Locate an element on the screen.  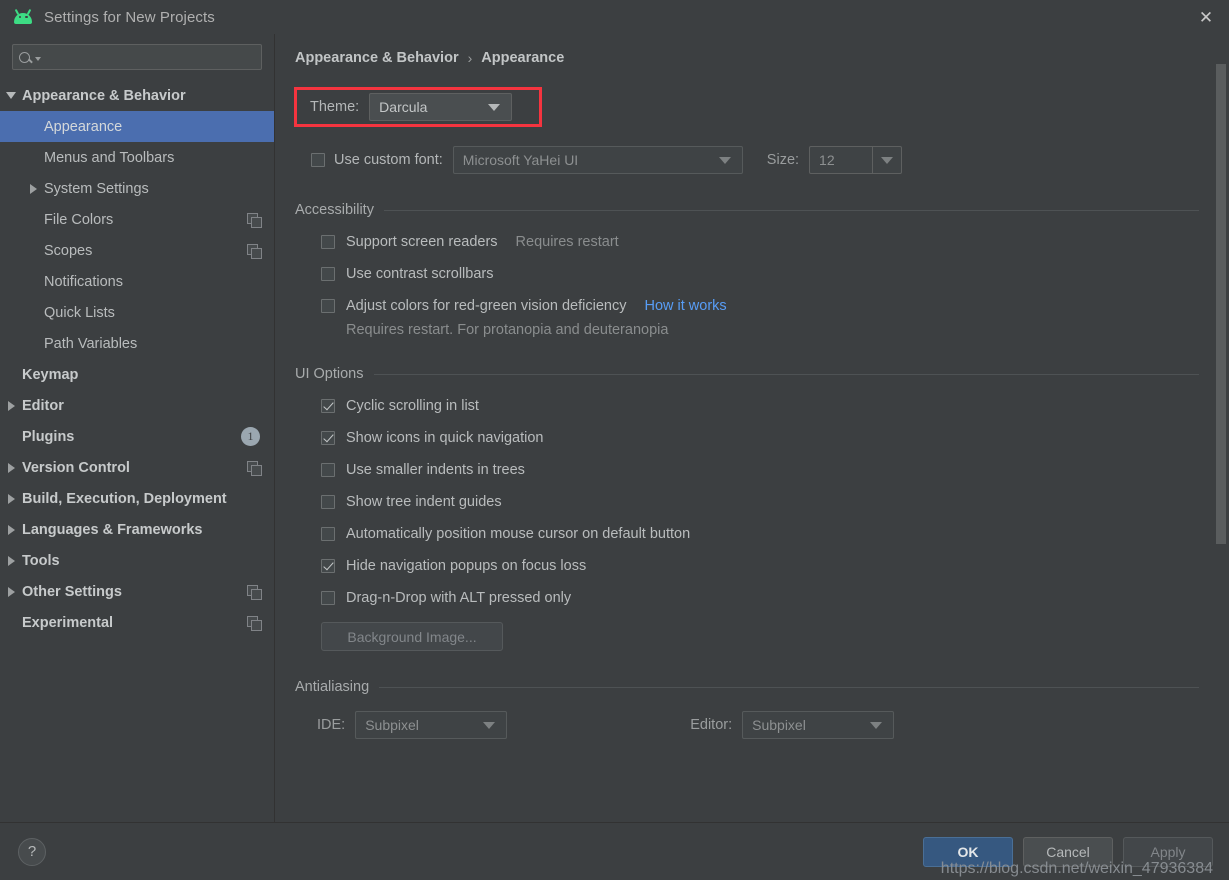
accessibility-option-row: Use contrast scrollbars is located at coordinates (746, 274).